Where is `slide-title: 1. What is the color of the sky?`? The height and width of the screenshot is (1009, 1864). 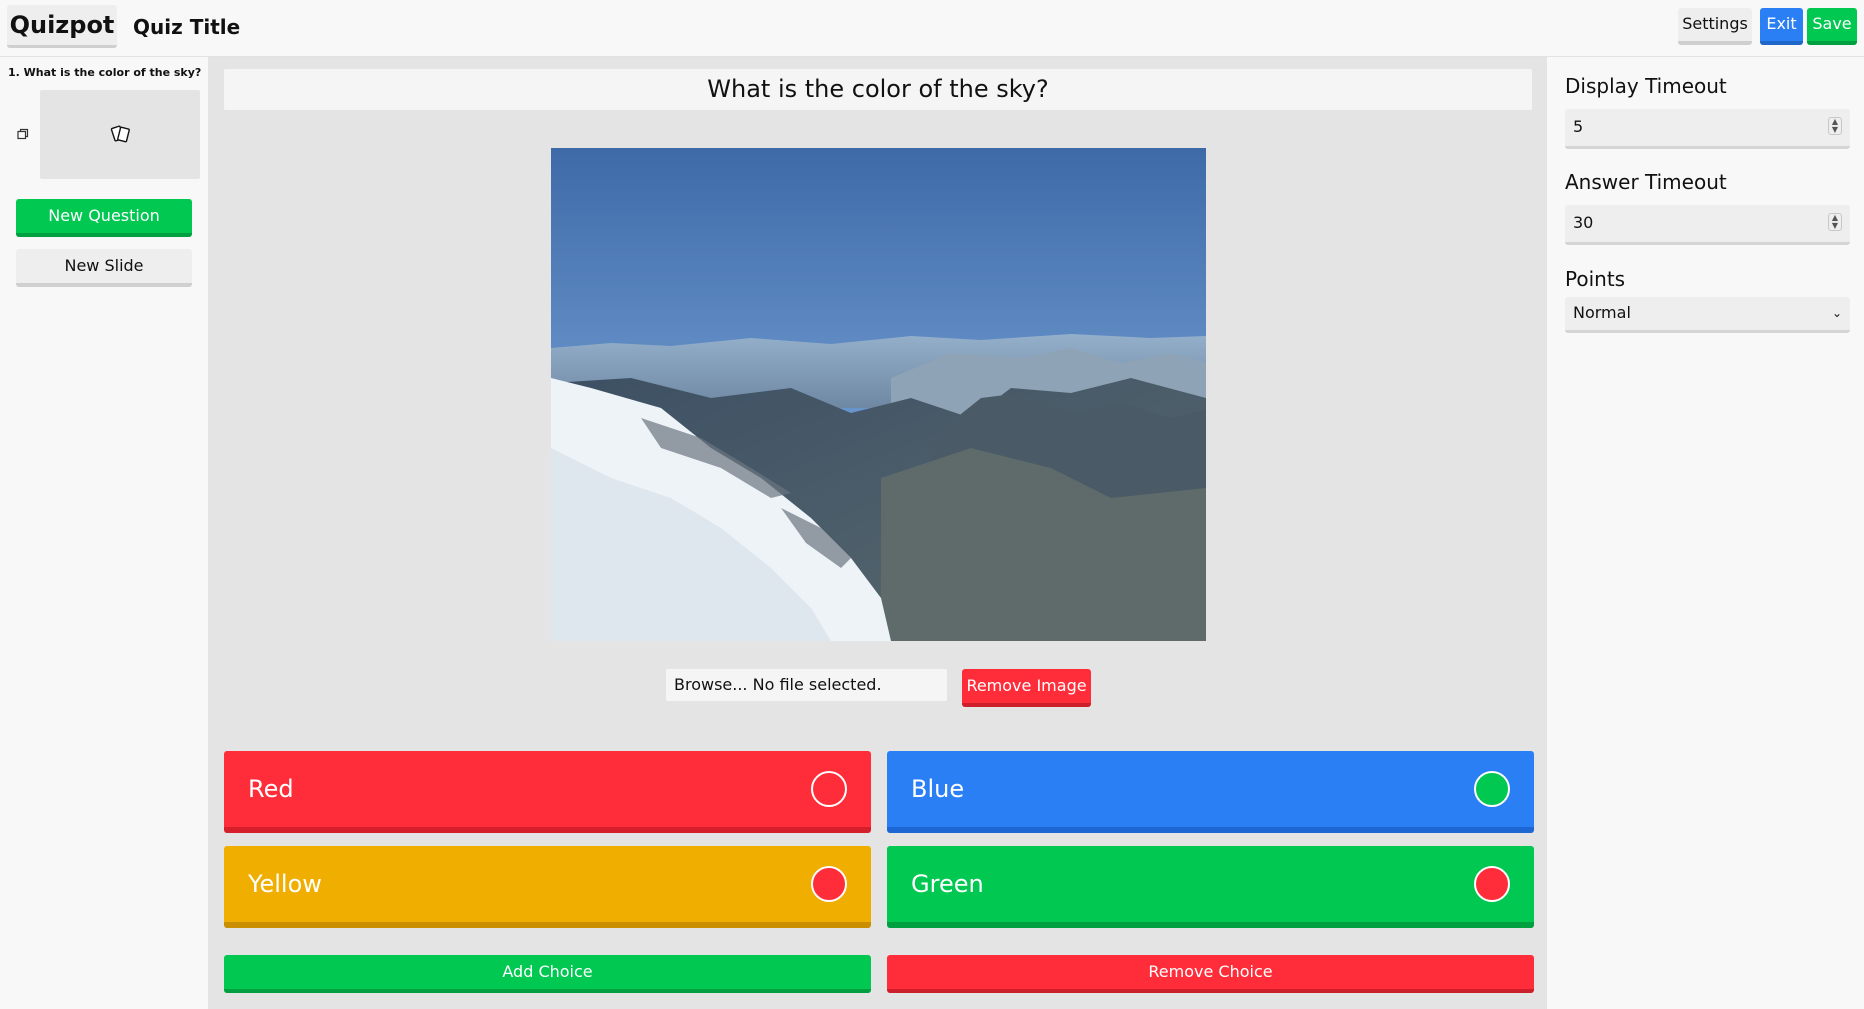
slide-title: 1. What is the color of the sky? is located at coordinates (104, 72).